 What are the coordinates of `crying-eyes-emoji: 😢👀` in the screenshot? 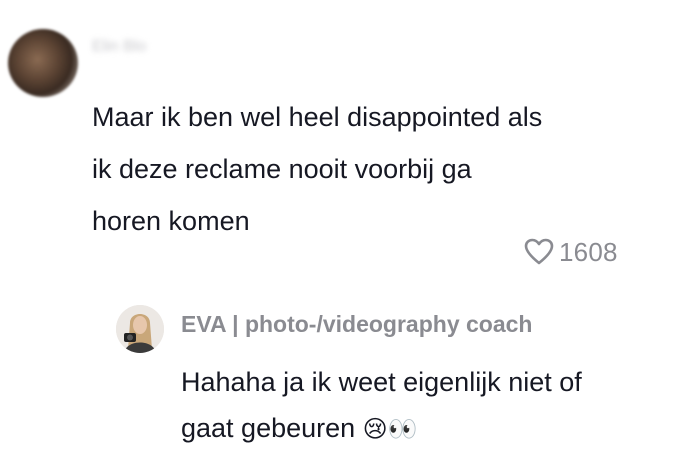 It's located at (390, 429).